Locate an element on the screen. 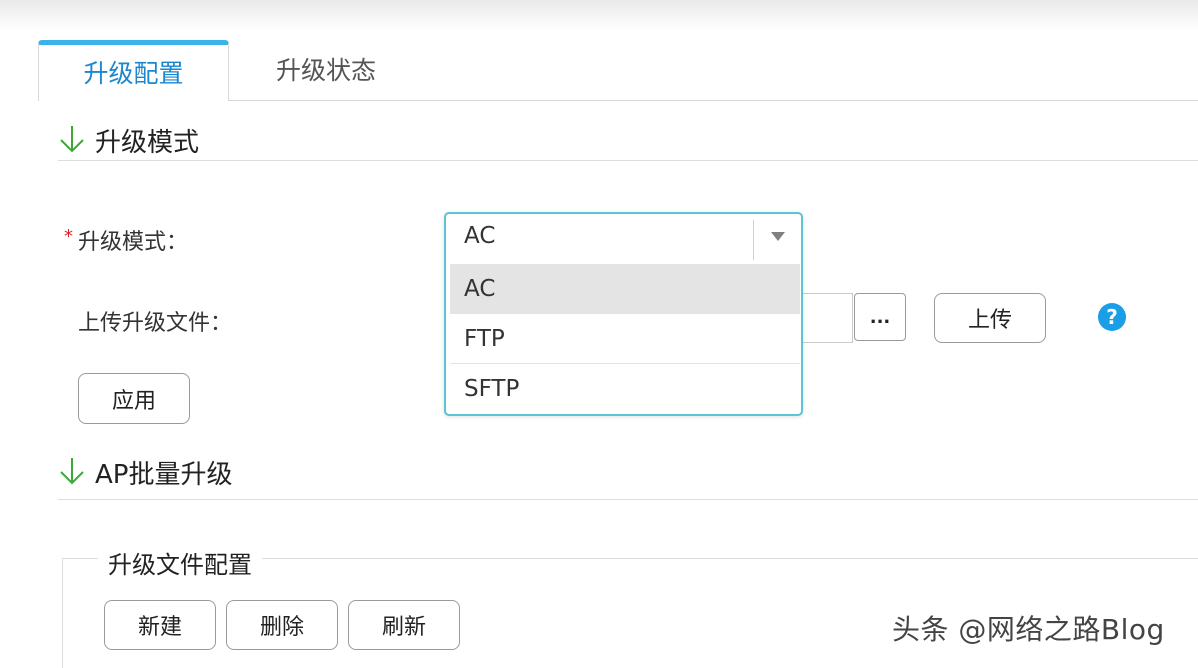 The height and width of the screenshot is (668, 1198). delete-button: 删除 is located at coordinates (282, 625).